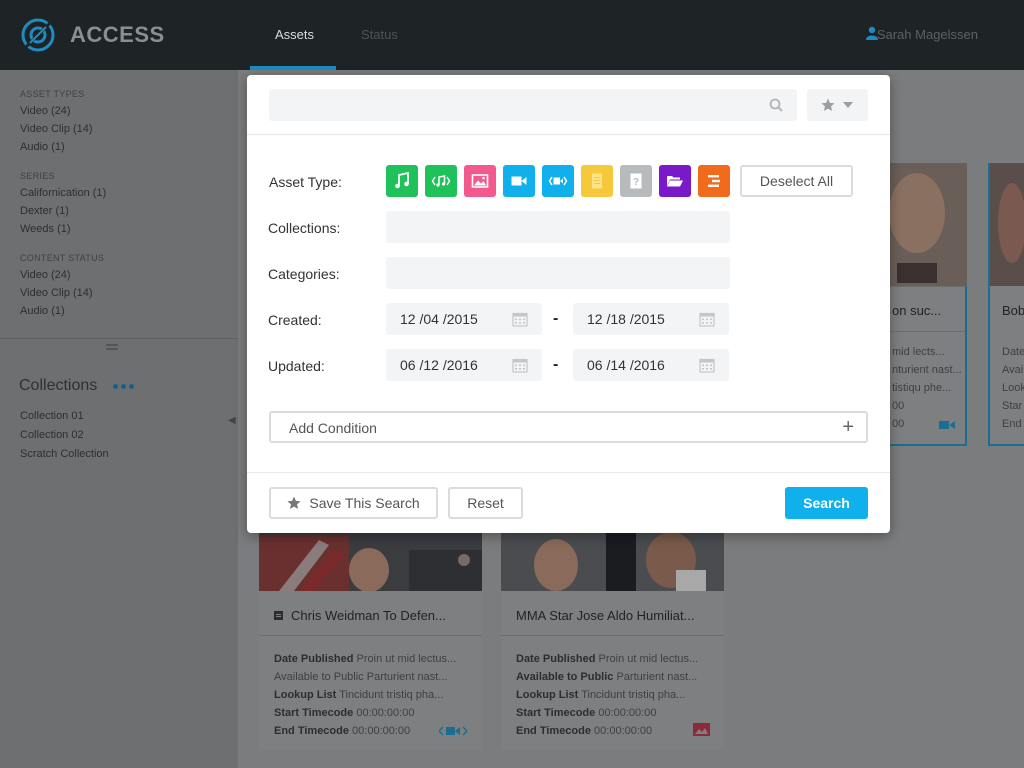 Image resolution: width=1024 pixels, height=768 pixels. What do you see at coordinates (62, 258) in the screenshot?
I see `filter-heading-content-status: CONTENT STATUS` at bounding box center [62, 258].